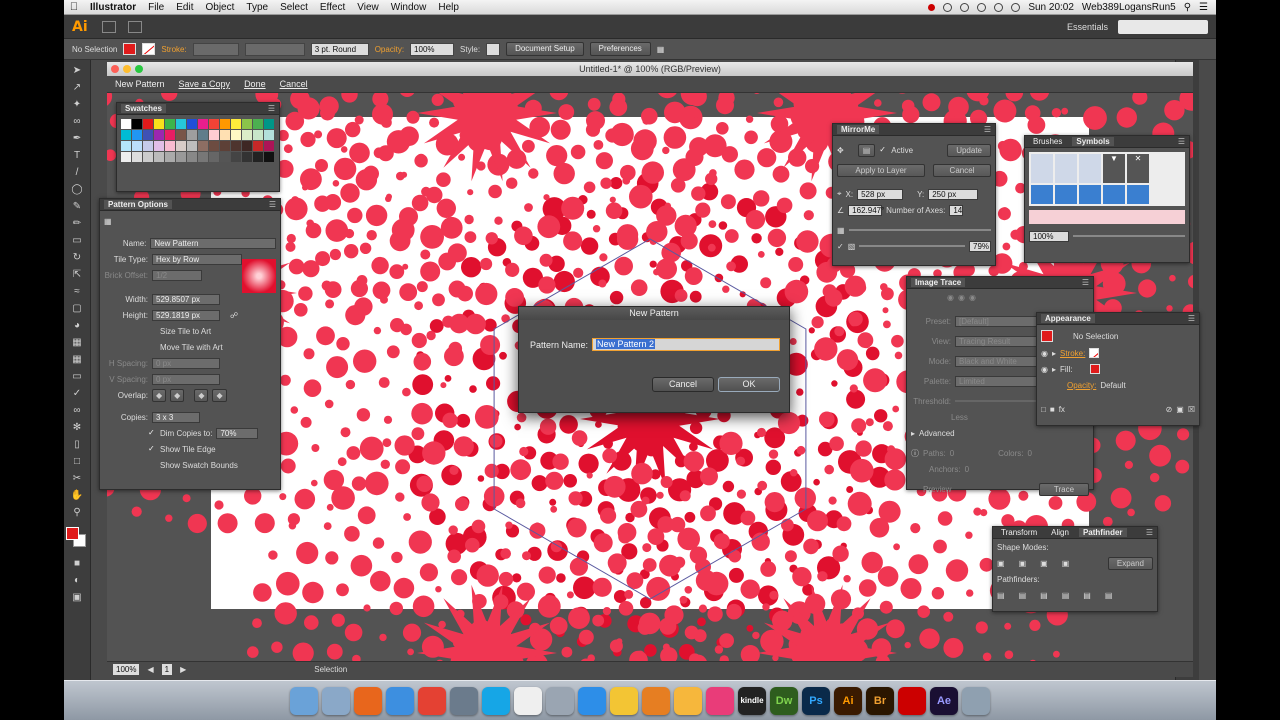  Describe the element at coordinates (950, 297) in the screenshot. I see `auto-color-icon: ◉` at that location.